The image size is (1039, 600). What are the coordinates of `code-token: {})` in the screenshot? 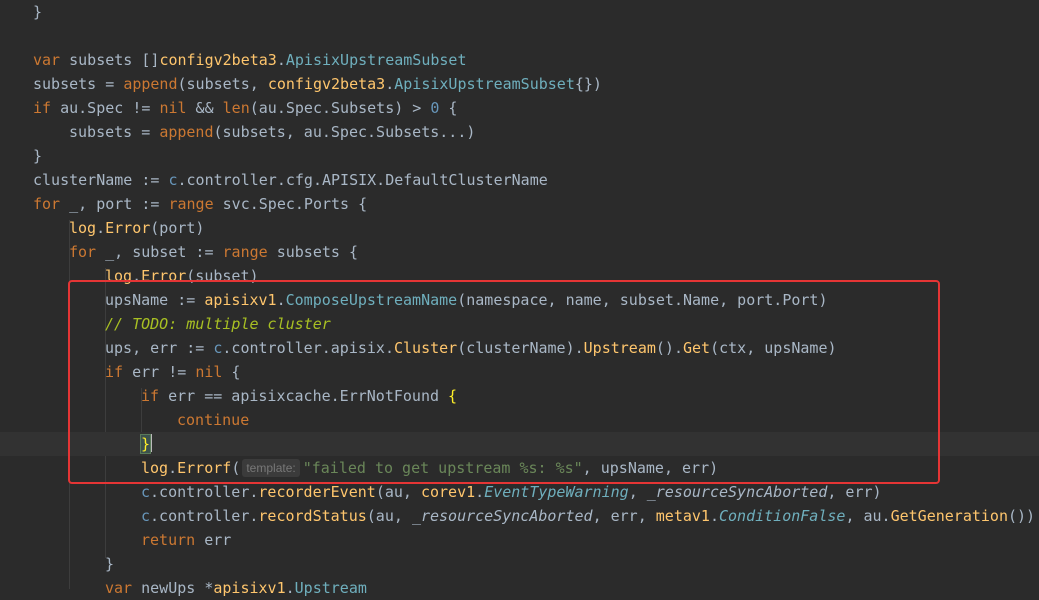 It's located at (588, 84).